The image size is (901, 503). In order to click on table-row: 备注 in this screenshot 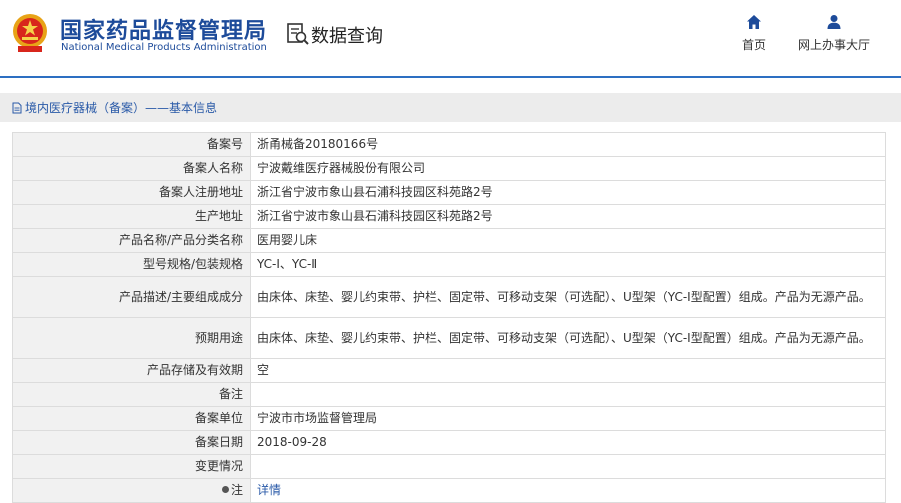, I will do `click(449, 394)`.